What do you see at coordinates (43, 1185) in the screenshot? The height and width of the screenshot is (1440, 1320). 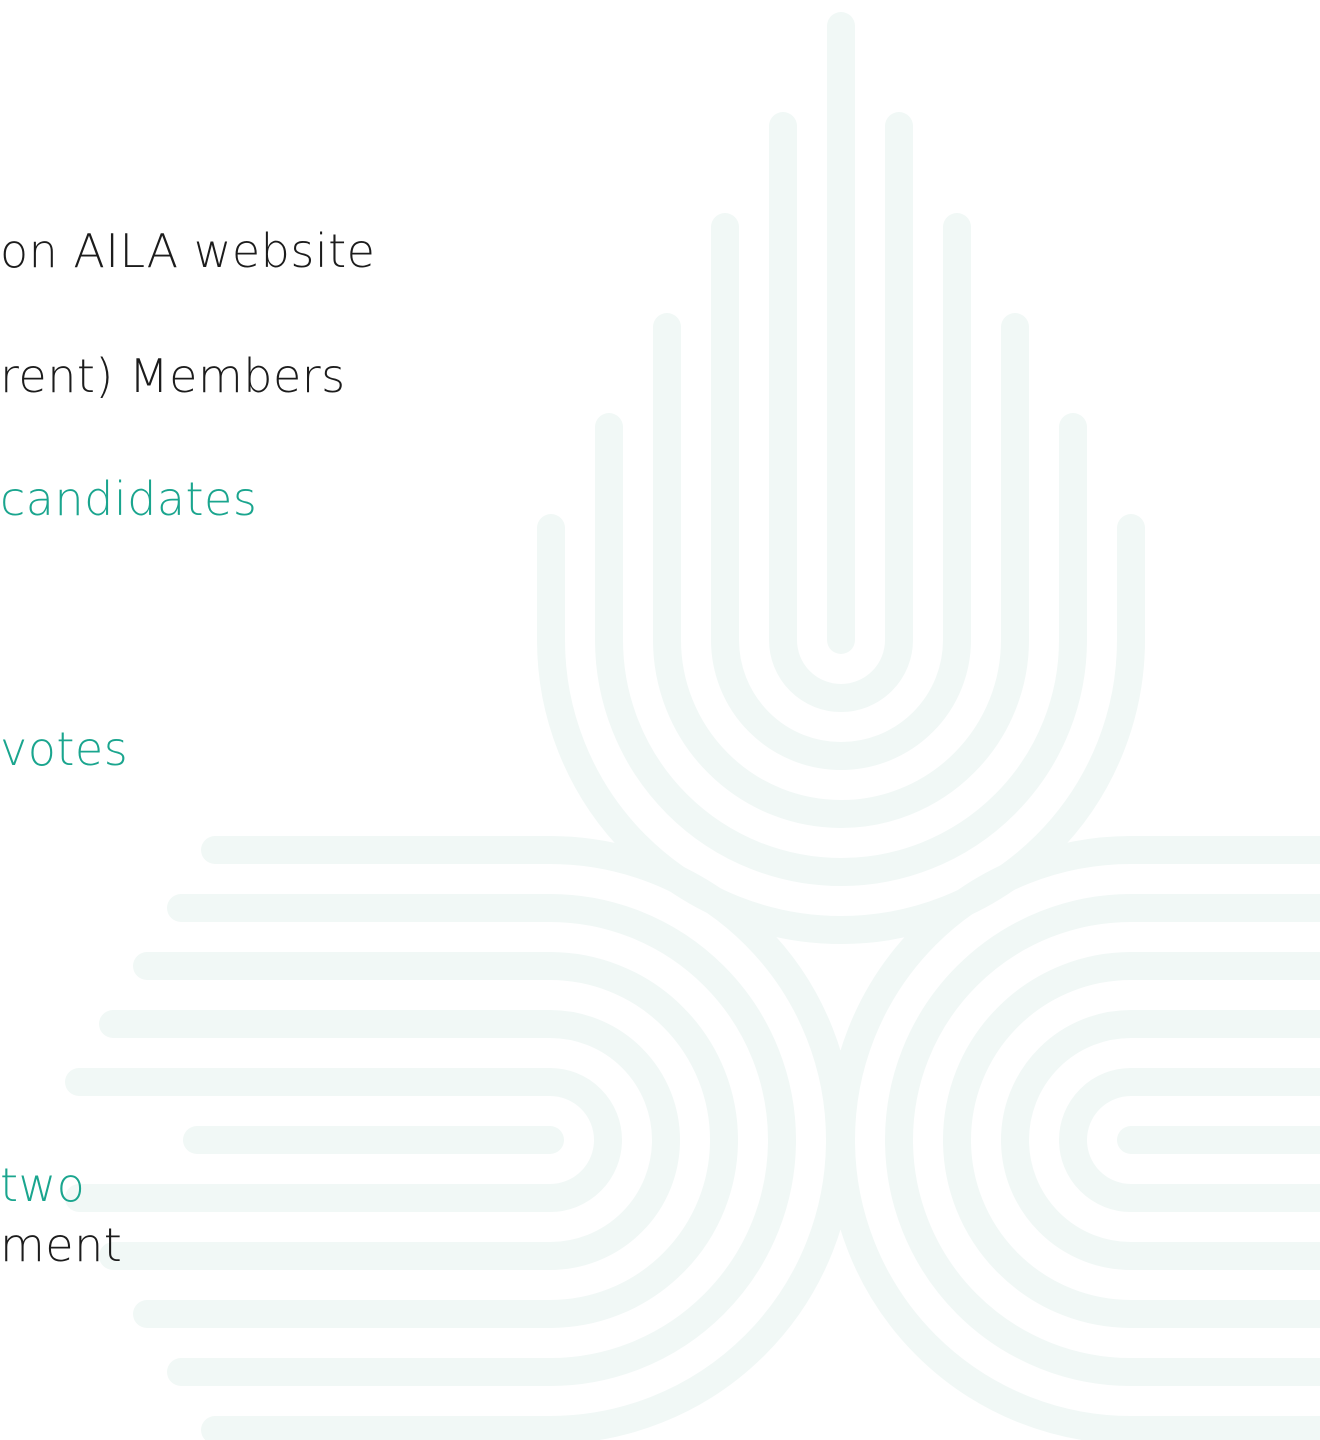 I see `text-line-two: two` at bounding box center [43, 1185].